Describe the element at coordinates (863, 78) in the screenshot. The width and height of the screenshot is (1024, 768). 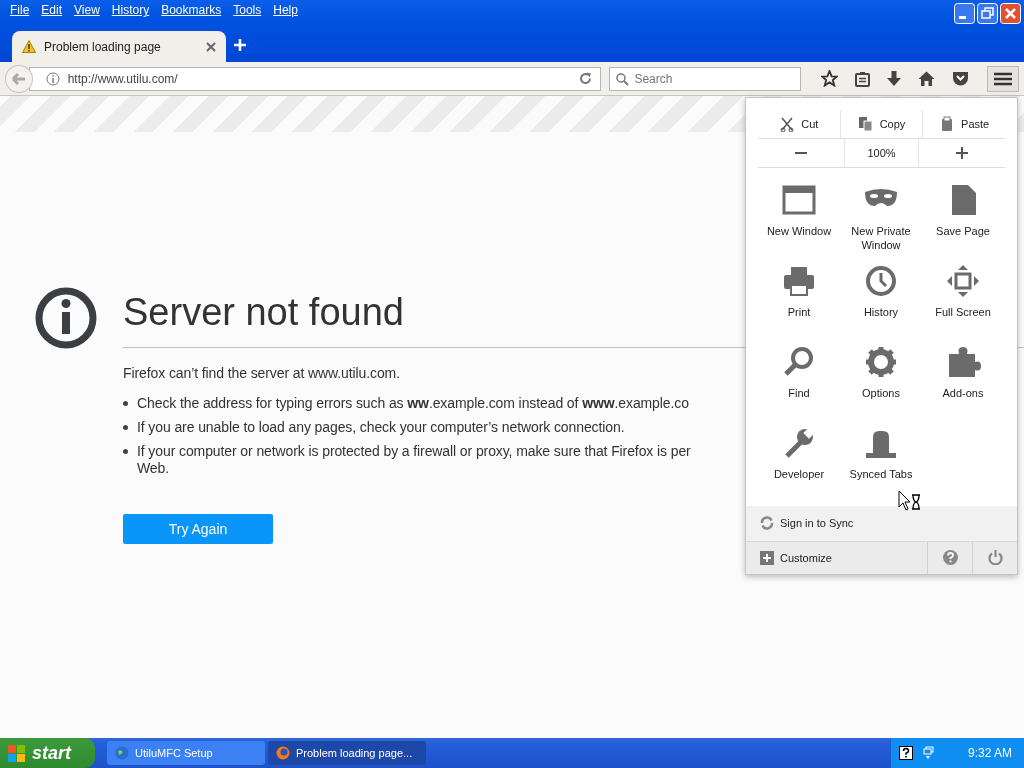
I see `clipboard-list-icon` at that location.